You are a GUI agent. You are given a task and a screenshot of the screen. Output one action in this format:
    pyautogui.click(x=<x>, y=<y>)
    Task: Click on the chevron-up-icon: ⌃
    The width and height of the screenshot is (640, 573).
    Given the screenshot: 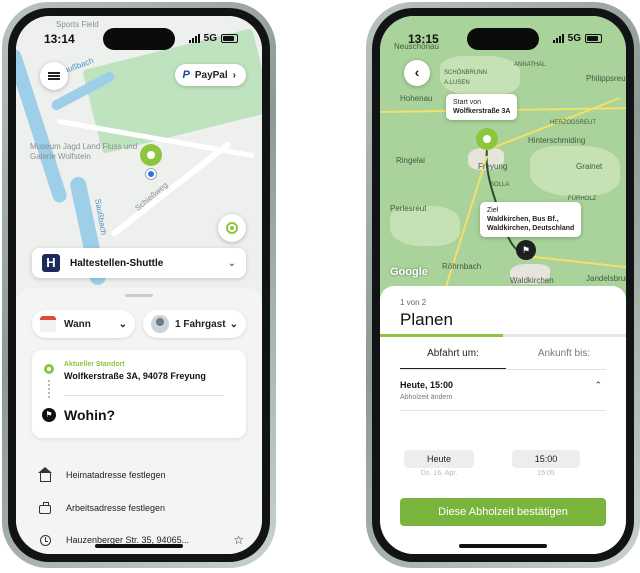 What is the action you would take?
    pyautogui.click(x=598, y=385)
    